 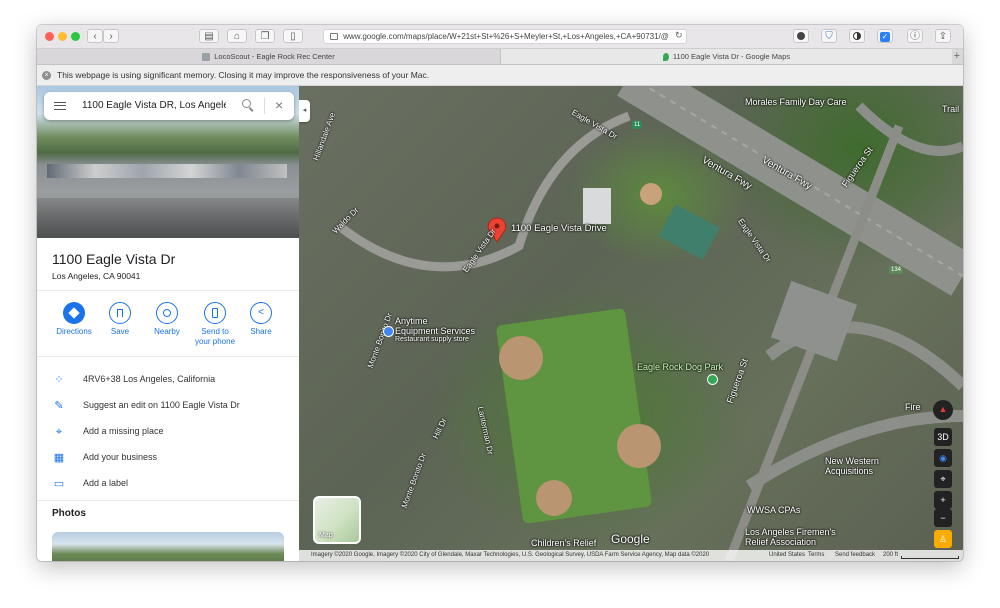 What do you see at coordinates (943, 500) in the screenshot?
I see `zoom-in-button: +` at bounding box center [943, 500].